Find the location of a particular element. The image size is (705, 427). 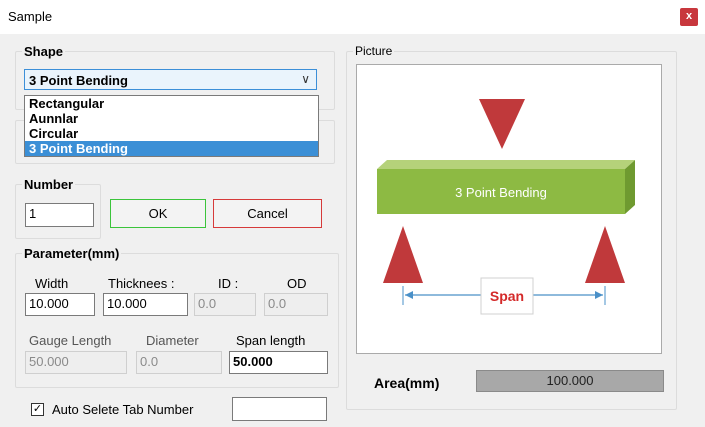

shape-select: 3 Point Bending ∨ is located at coordinates (170, 79).